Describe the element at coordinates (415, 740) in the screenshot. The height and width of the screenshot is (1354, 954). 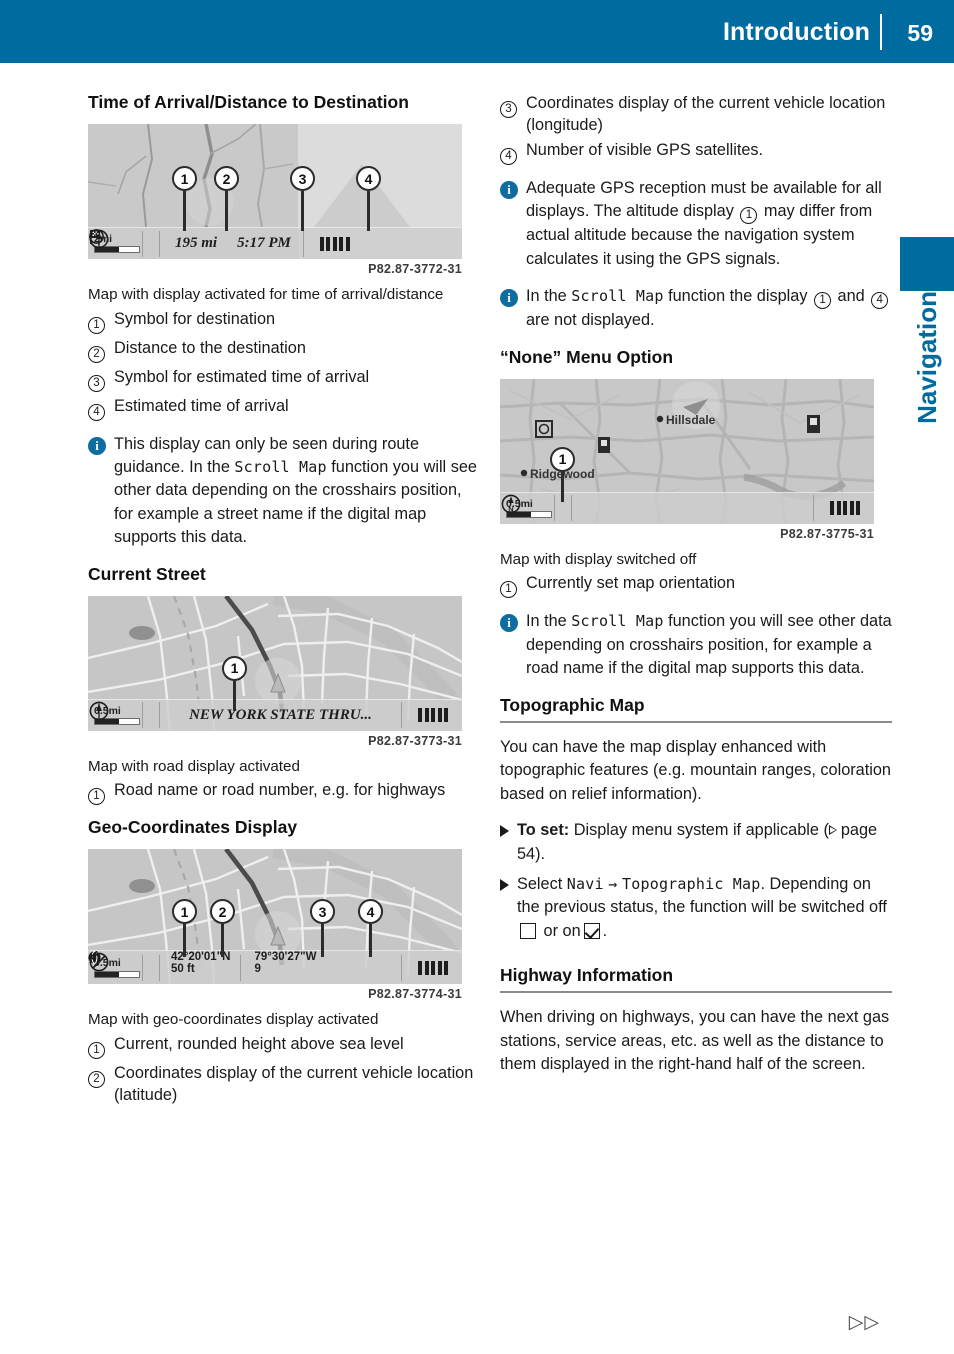
I see `figure-code-street: P82.87-3773-31` at that location.